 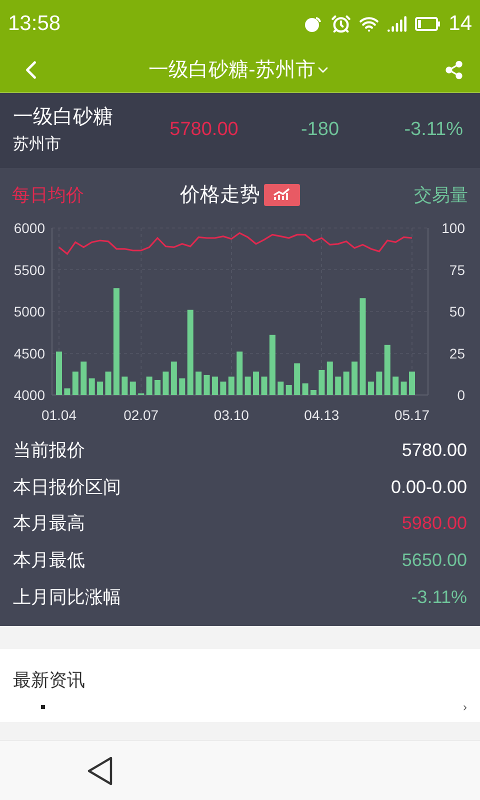 I want to click on stat-value: 5780.00, so click(x=434, y=450).